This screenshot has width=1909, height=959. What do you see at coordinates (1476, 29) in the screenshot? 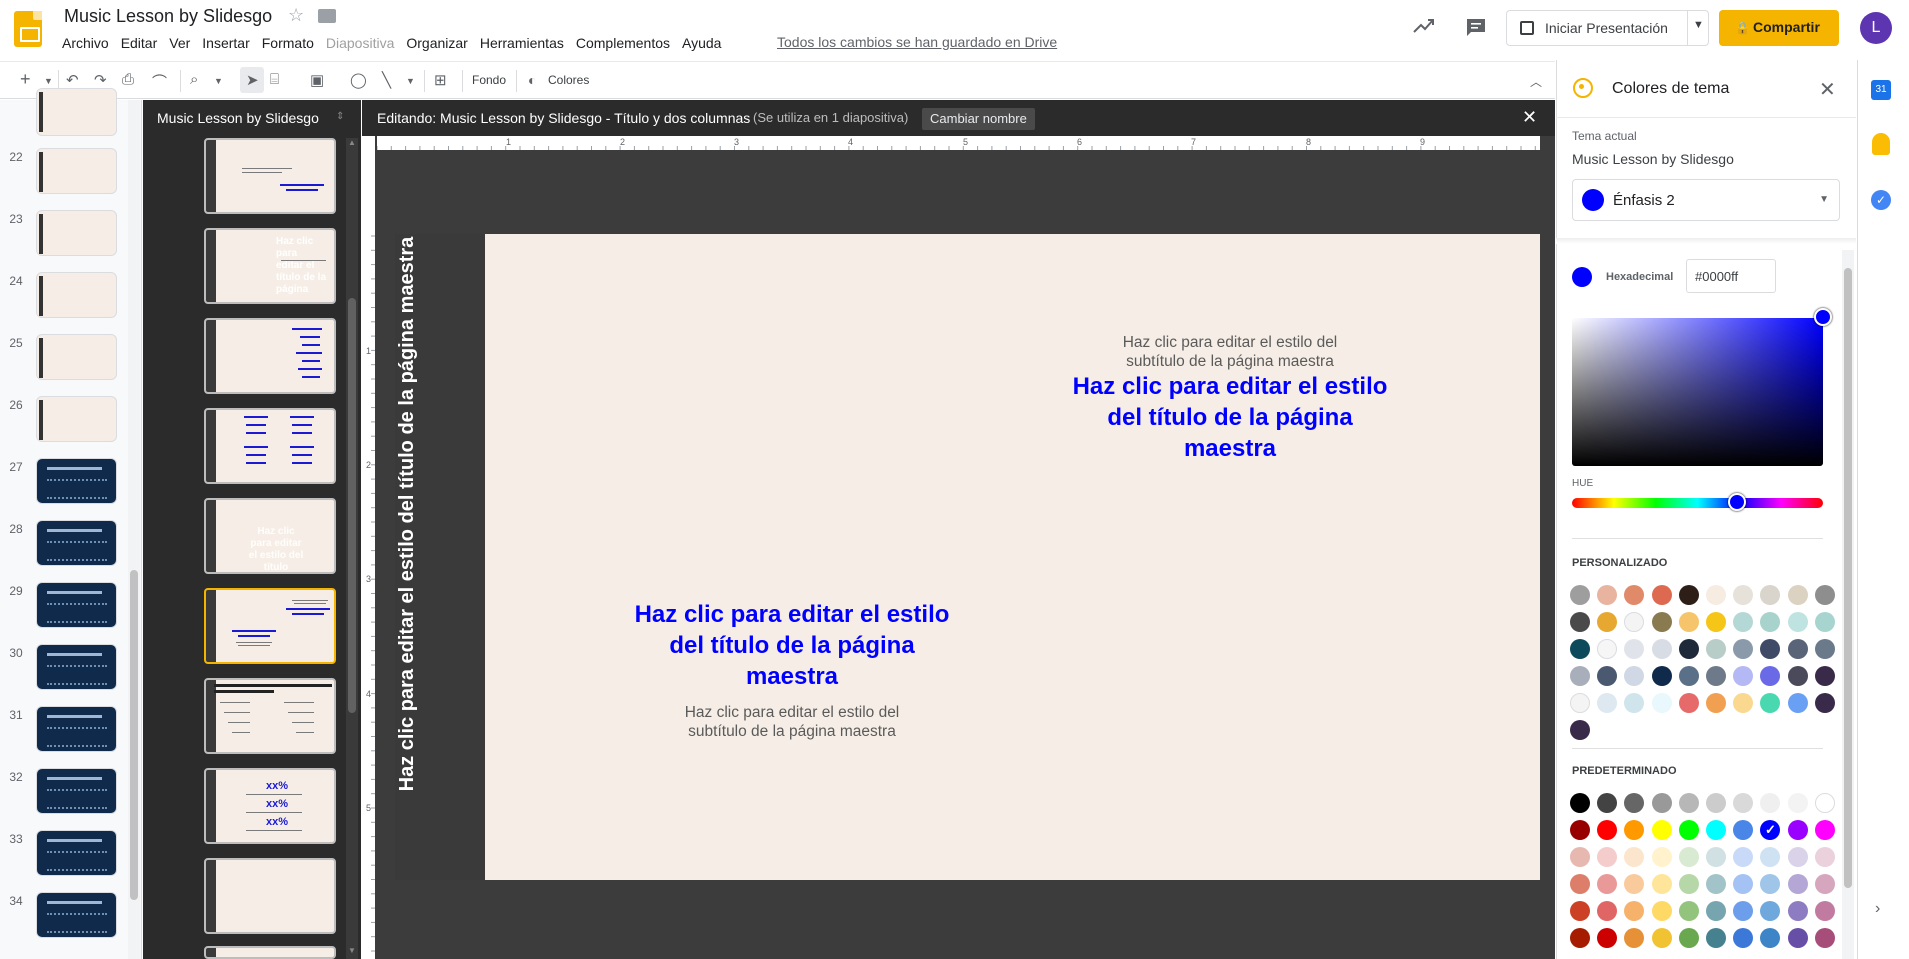
I see `comments-icon` at bounding box center [1476, 29].